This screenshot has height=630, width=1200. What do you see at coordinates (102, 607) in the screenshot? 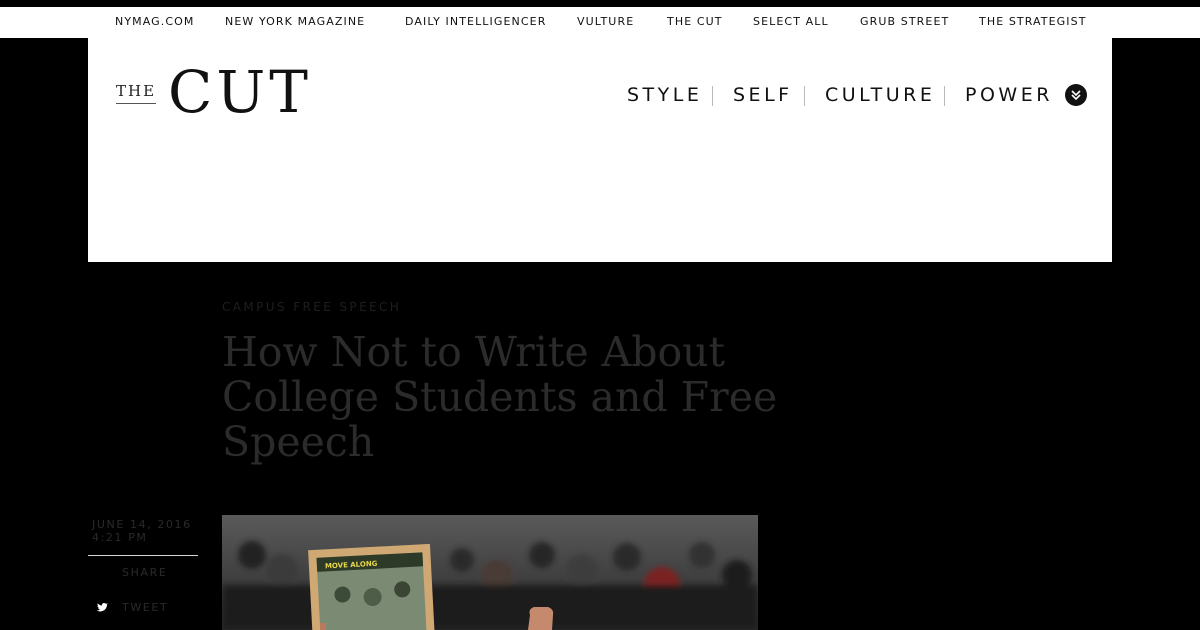
I see `twitter-icon` at bounding box center [102, 607].